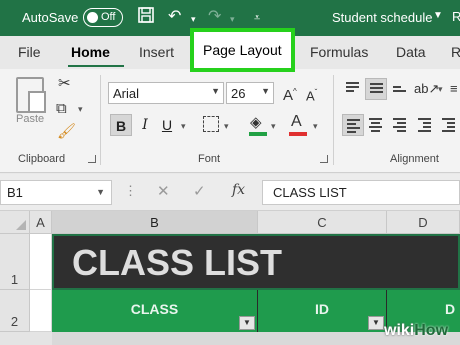 This screenshot has width=460, height=345. I want to click on tab-insert: Insert, so click(156, 52).